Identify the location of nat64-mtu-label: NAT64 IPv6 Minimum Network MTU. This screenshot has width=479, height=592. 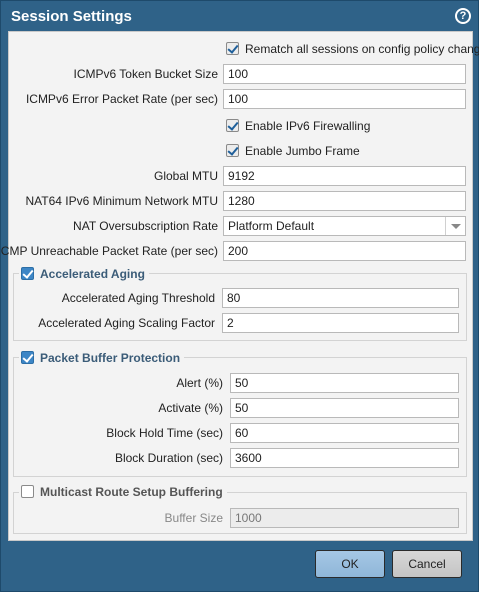
(121, 201).